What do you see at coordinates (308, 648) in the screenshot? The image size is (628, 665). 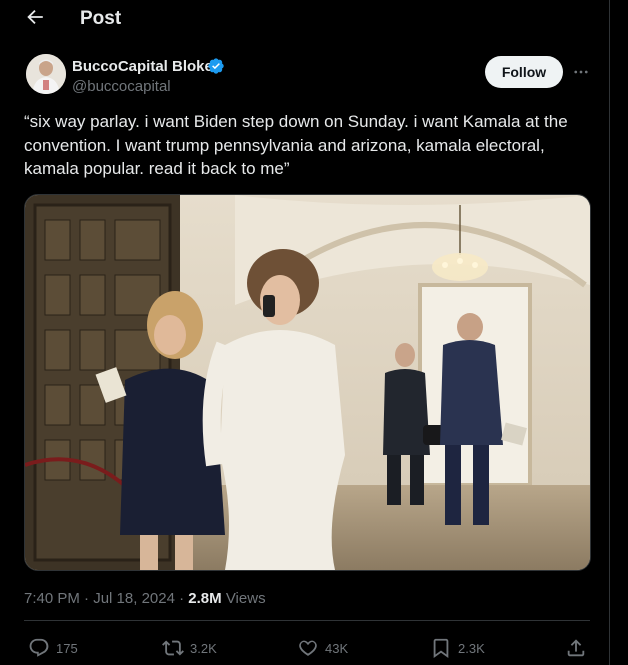 I see `heart-icon` at bounding box center [308, 648].